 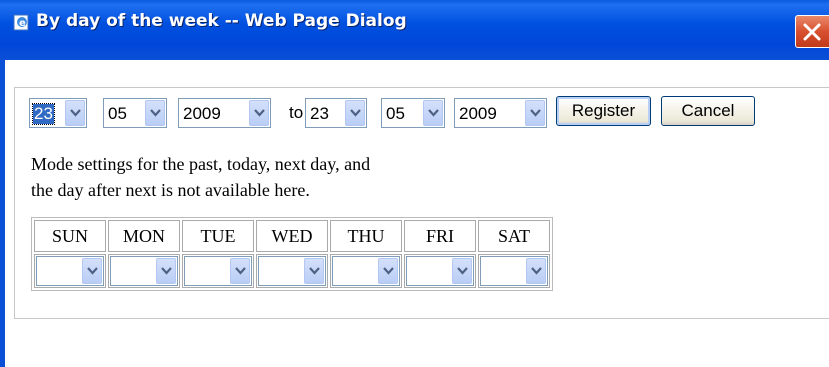 I want to click on day-cell-sat, so click(x=514, y=271).